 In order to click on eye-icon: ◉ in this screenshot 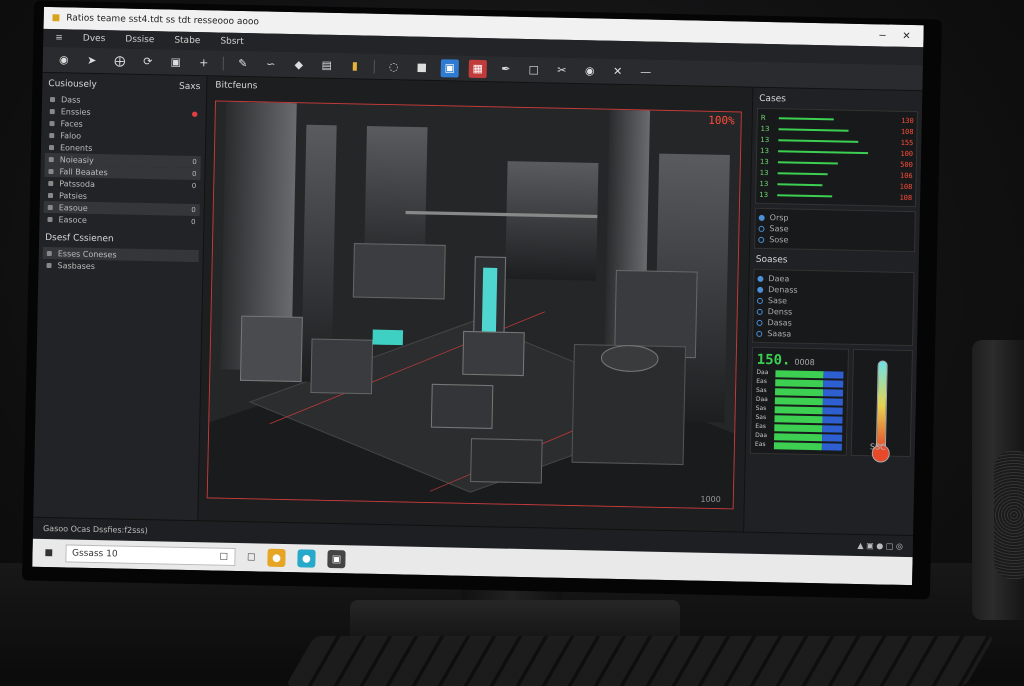, I will do `click(590, 71)`.